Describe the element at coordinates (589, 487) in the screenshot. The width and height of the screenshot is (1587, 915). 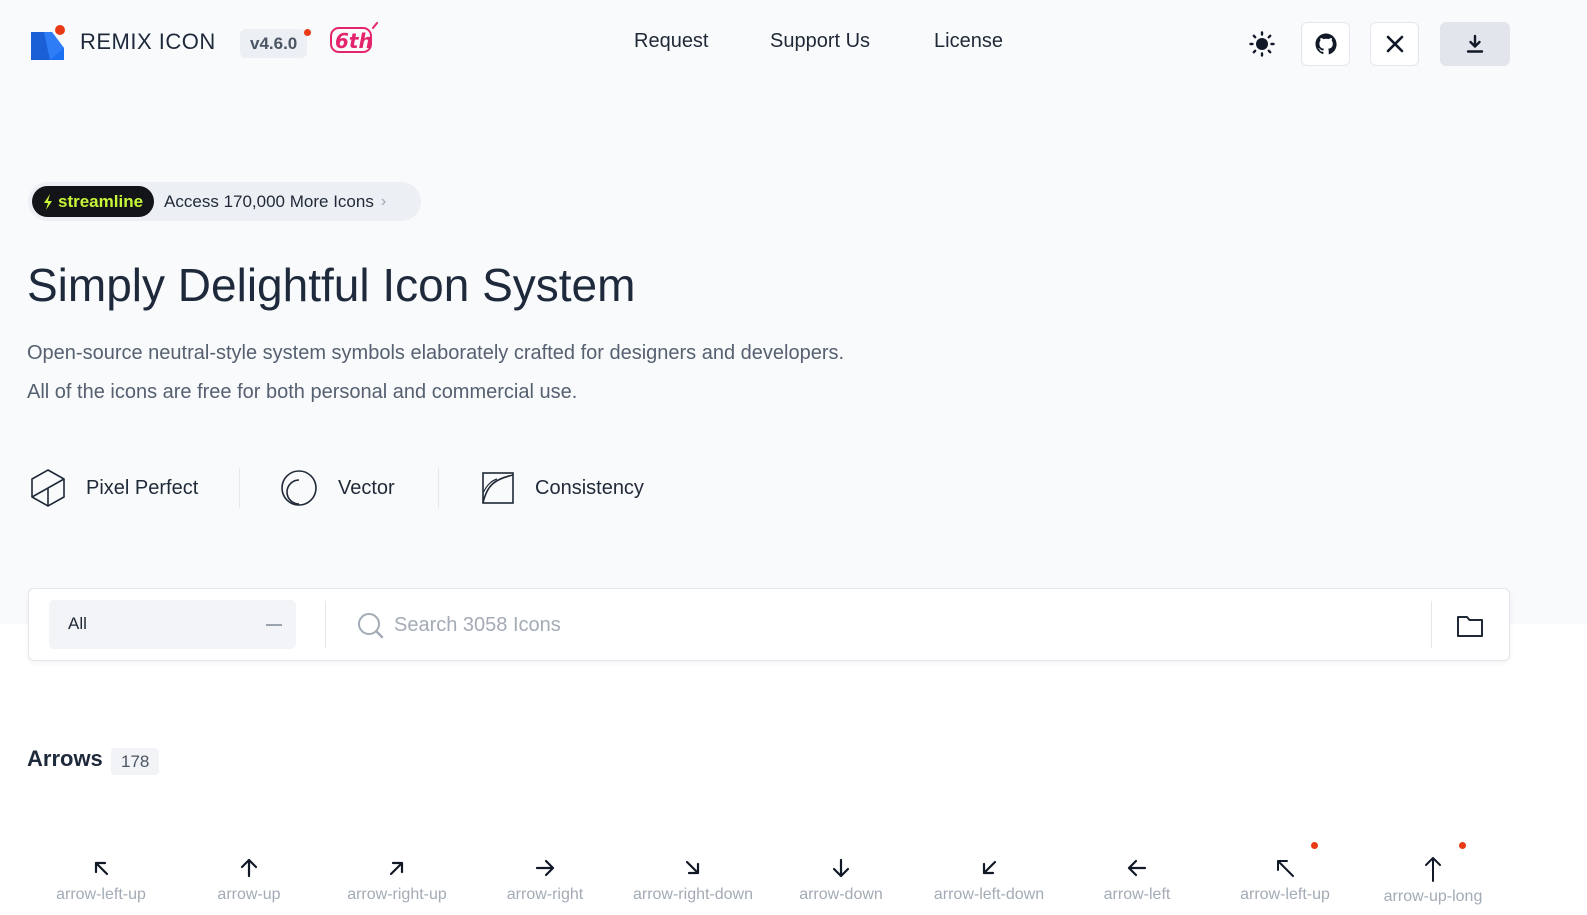
I see `feature-label: Consistency` at that location.